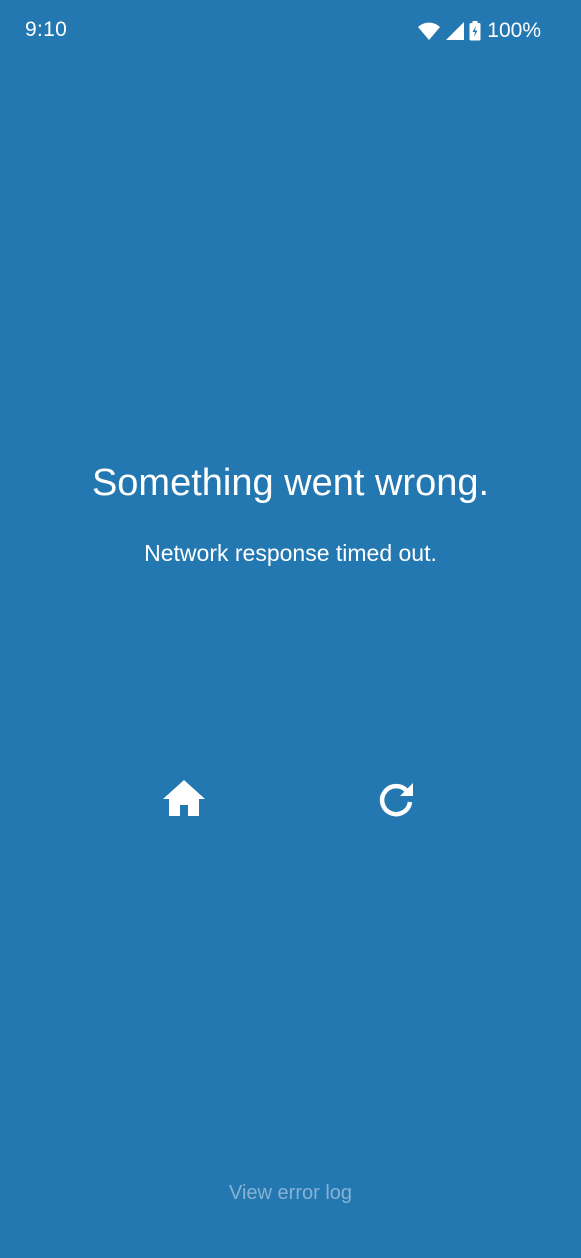  What do you see at coordinates (290, 31) in the screenshot?
I see `status-bar: 9:10 100%` at bounding box center [290, 31].